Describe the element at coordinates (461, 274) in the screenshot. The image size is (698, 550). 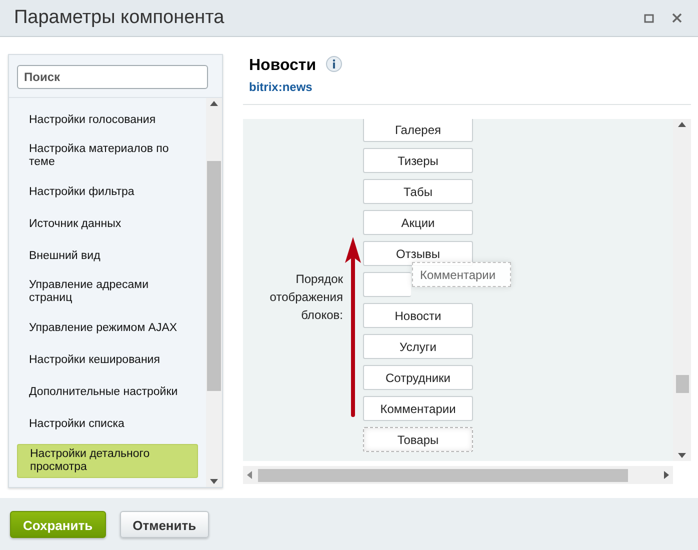
I see `dragged-block: Комментарии` at that location.